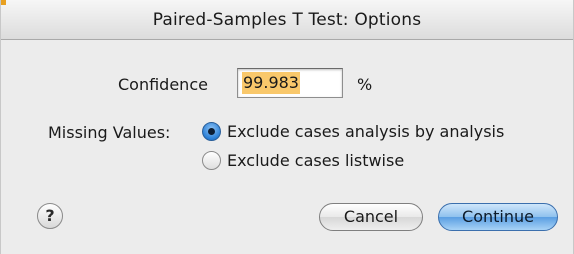 This screenshot has height=254, width=574. Describe the element at coordinates (365, 84) in the screenshot. I see `percent-unit-label: %` at that location.